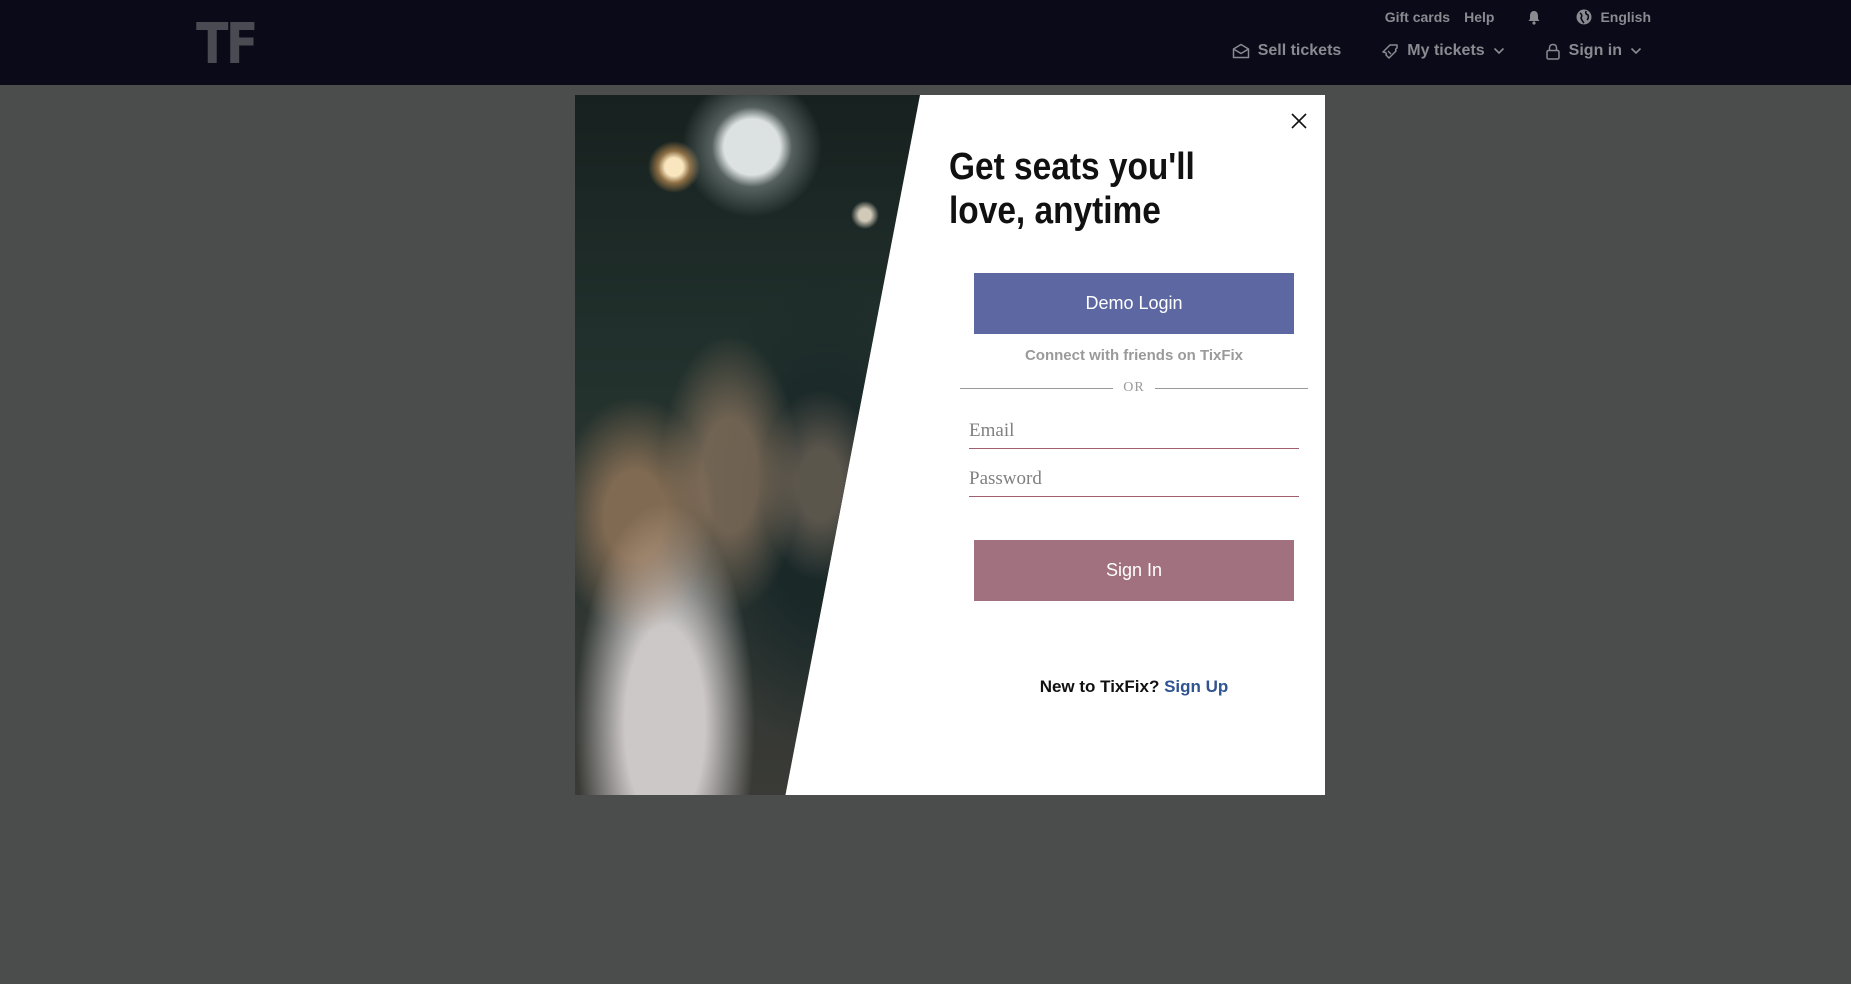 The width and height of the screenshot is (1851, 984). What do you see at coordinates (1134, 570) in the screenshot?
I see `sign-in-button: Sign In` at bounding box center [1134, 570].